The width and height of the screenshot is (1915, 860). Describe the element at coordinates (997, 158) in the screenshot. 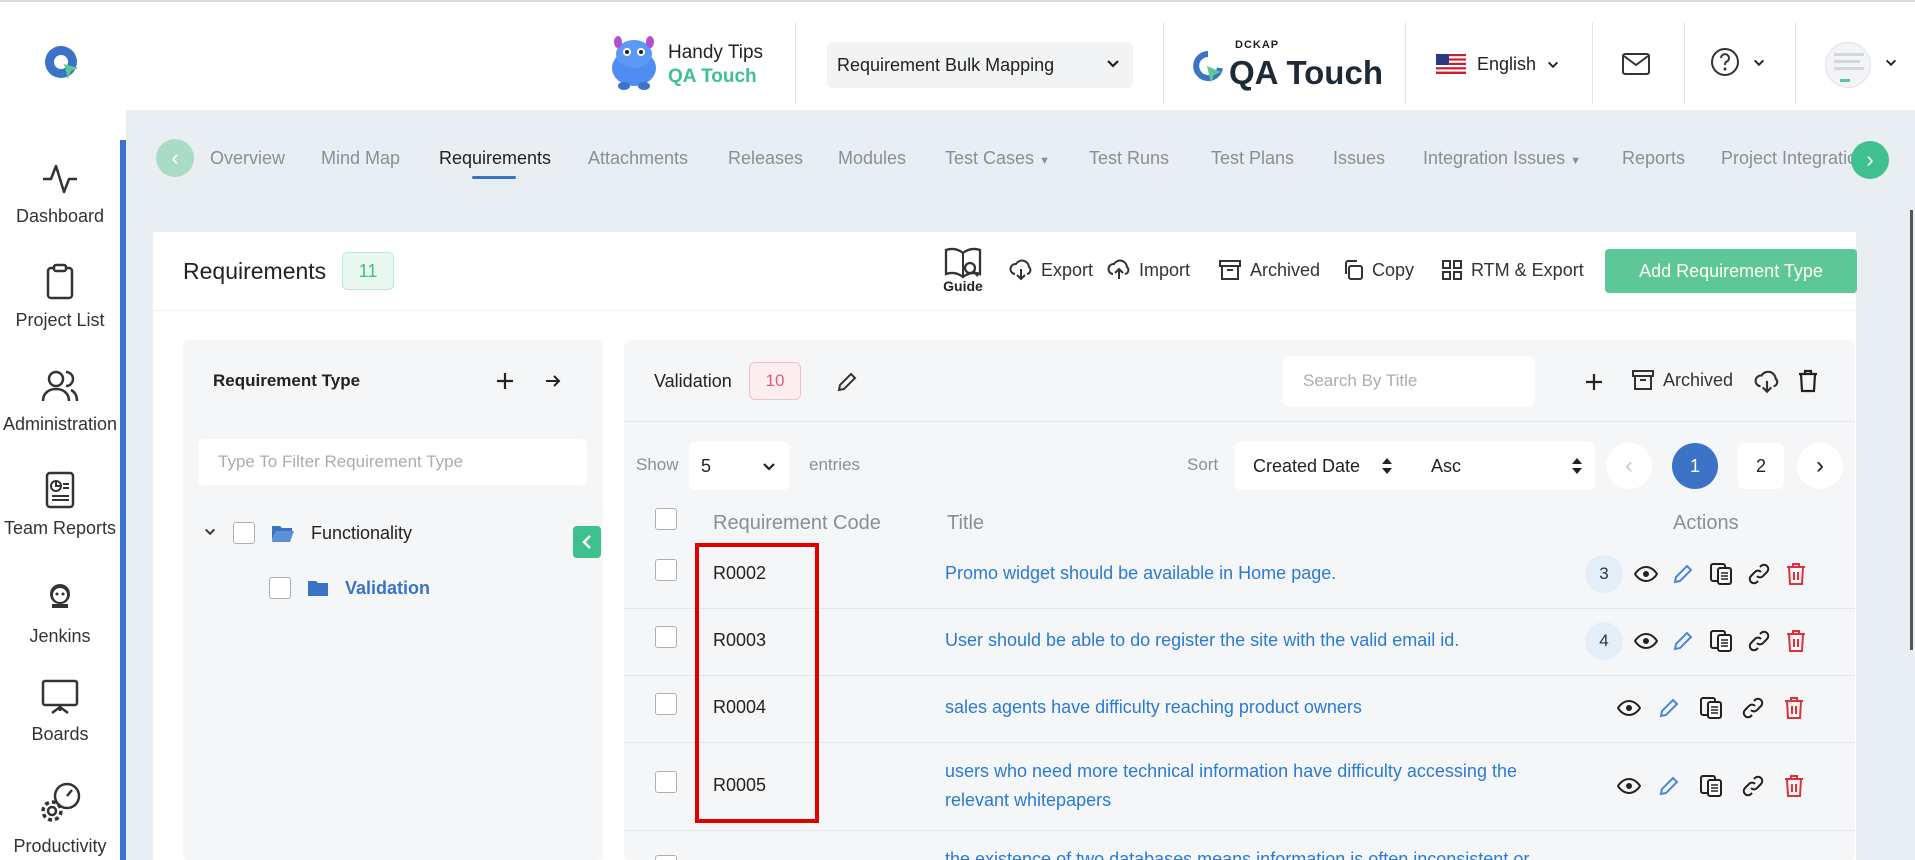

I see `tab-test-cases: Test Cases ▼` at that location.